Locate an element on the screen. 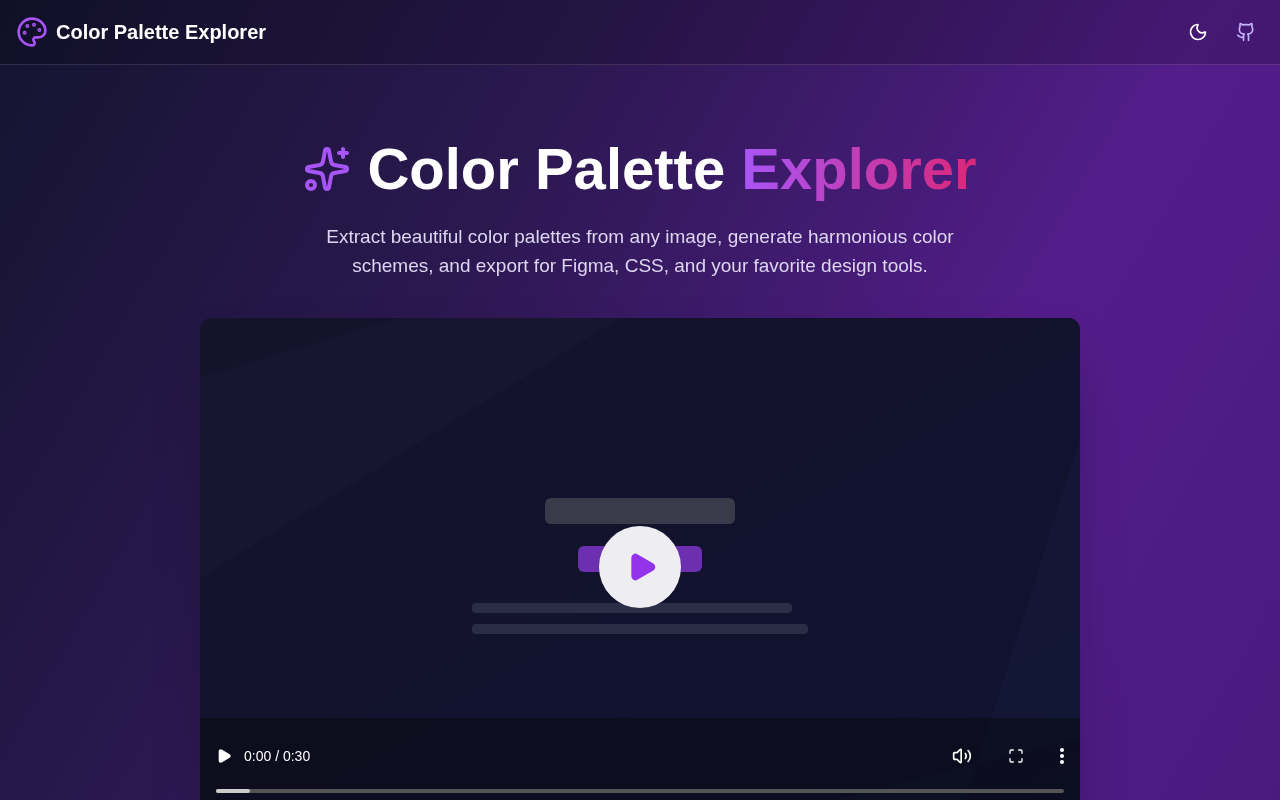  fullscreen-button is located at coordinates (1016, 756).